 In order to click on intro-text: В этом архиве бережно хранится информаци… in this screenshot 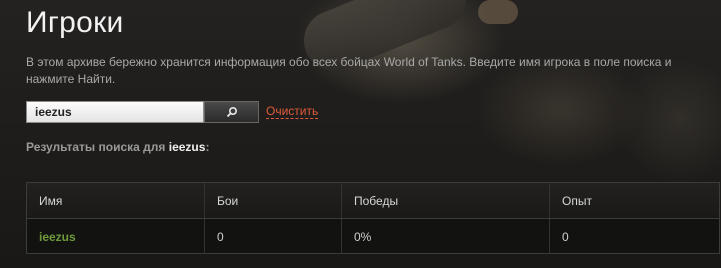, I will do `click(349, 70)`.